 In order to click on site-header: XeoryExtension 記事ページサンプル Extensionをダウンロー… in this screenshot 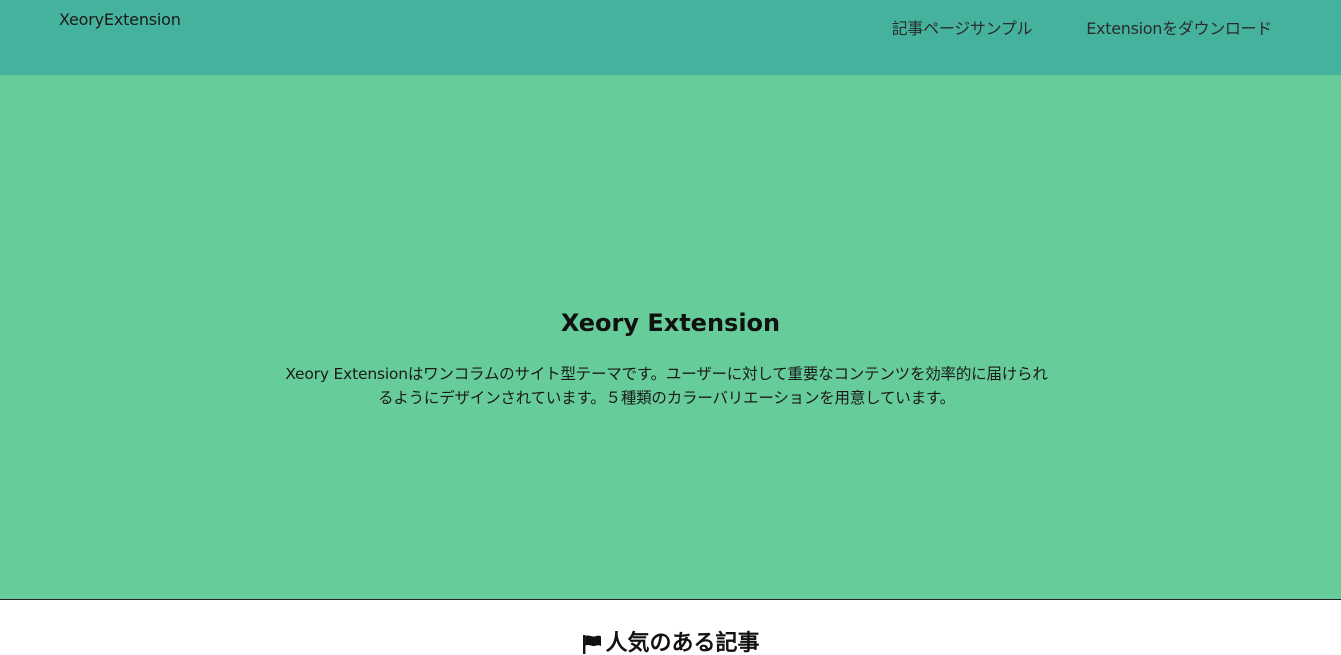, I will do `click(670, 37)`.